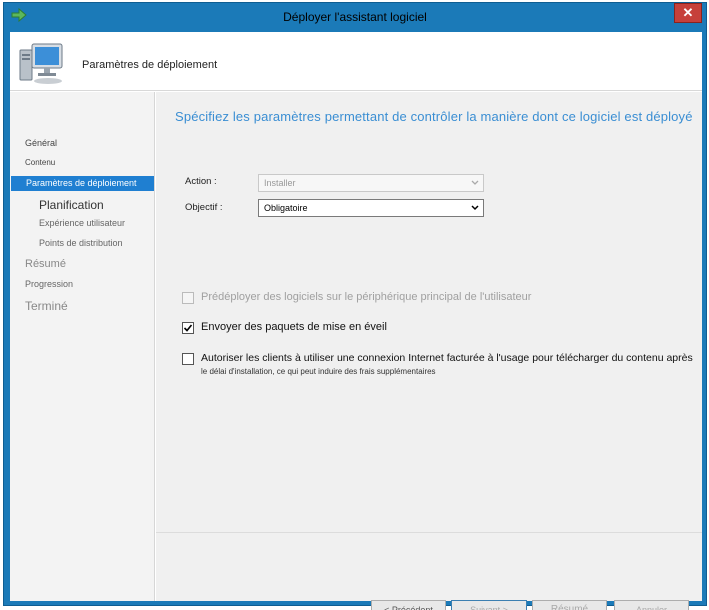  I want to click on page-title: Paramètres de déploiement, so click(150, 65).